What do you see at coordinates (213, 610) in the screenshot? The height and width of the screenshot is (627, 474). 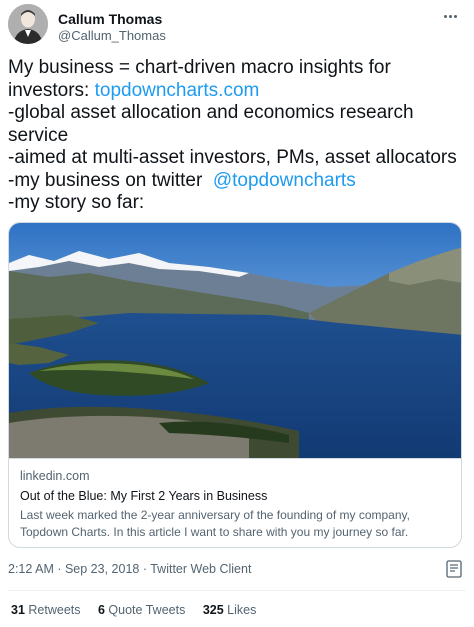 I see `likes-count: 325` at bounding box center [213, 610].